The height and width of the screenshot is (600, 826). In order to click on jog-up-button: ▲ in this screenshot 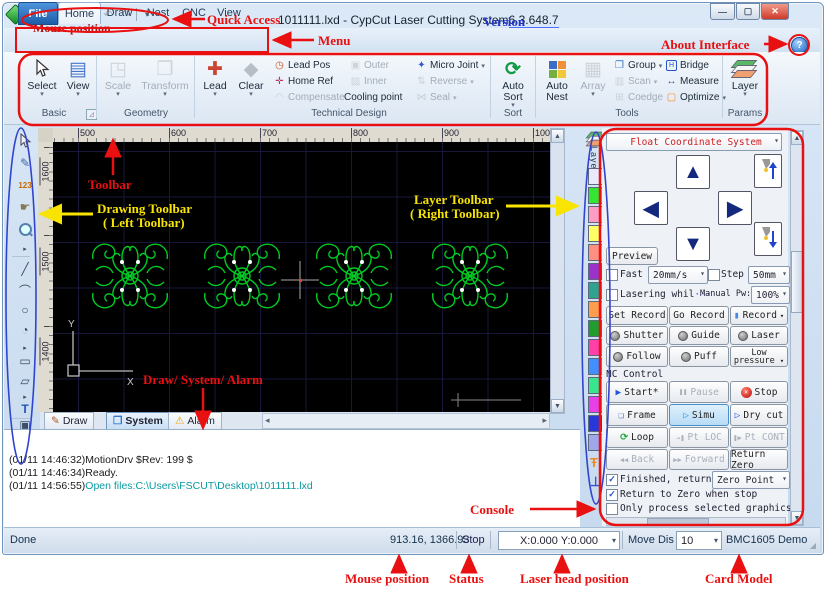, I will do `click(693, 172)`.